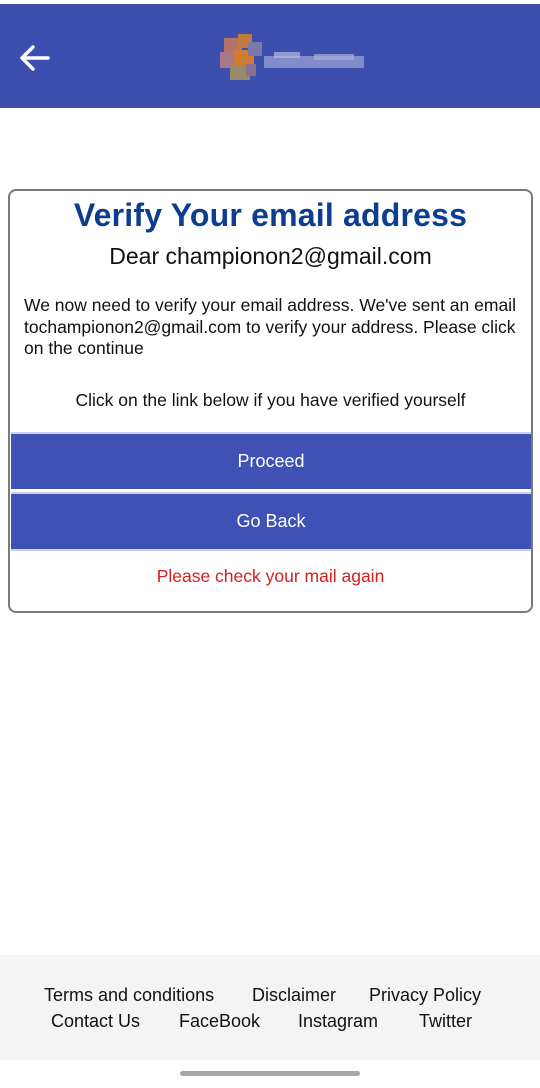 This screenshot has width=540, height=1088. Describe the element at coordinates (95, 1021) in the screenshot. I see `footer-link-contact: Contact Us` at that location.